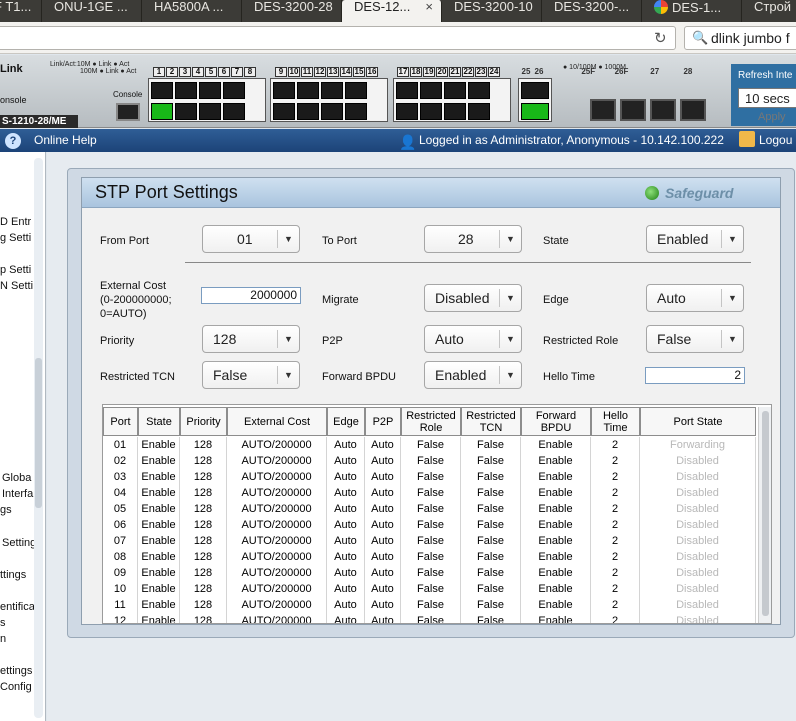 Image resolution: width=796 pixels, height=721 pixels. I want to click on tree-item: gs, so click(6, 510).